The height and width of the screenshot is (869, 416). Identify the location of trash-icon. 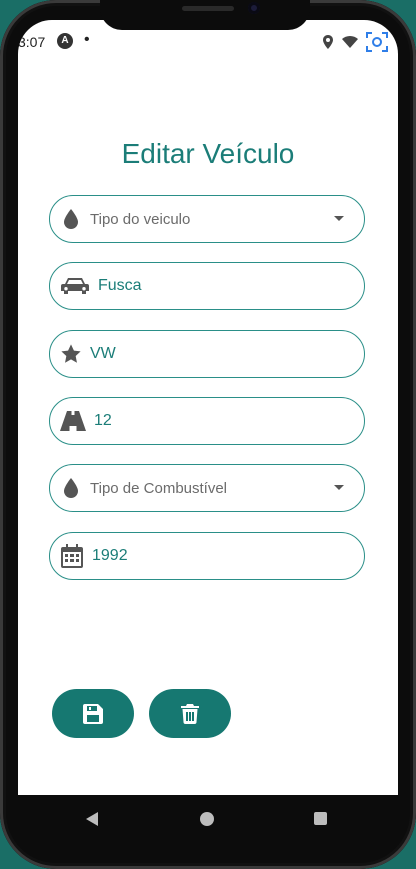
(190, 713).